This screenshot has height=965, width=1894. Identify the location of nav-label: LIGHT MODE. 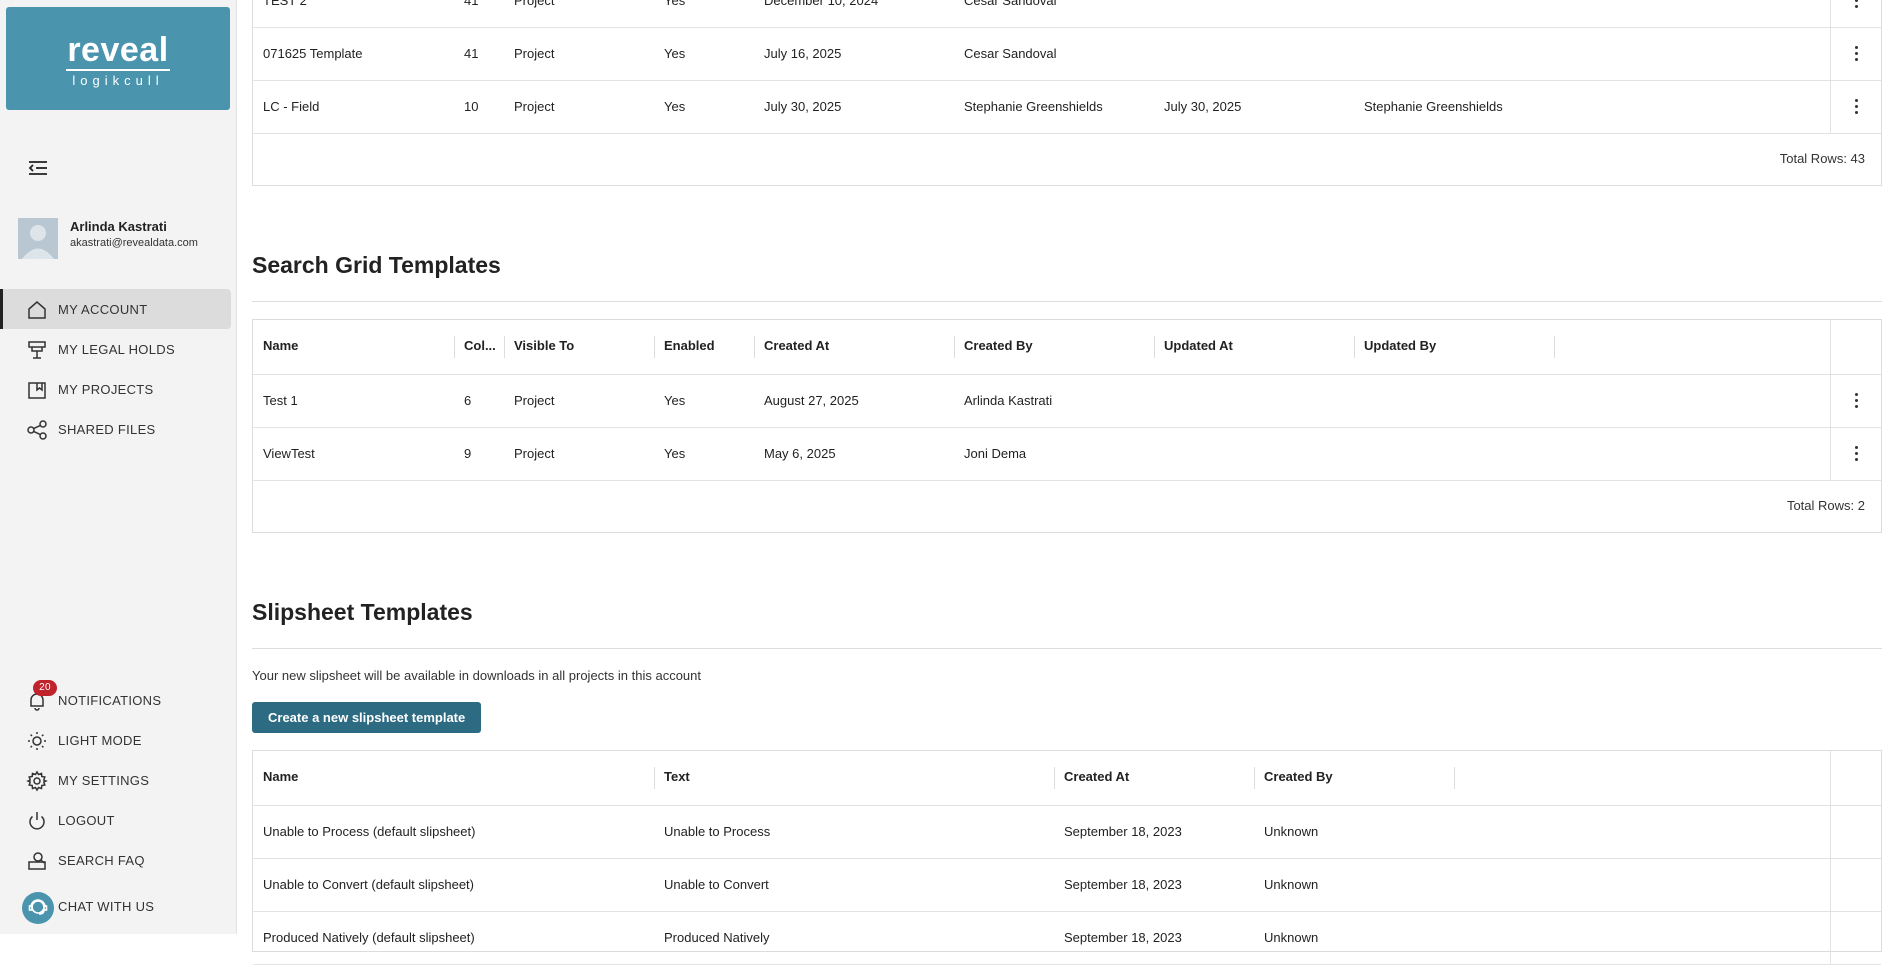
(100, 740).